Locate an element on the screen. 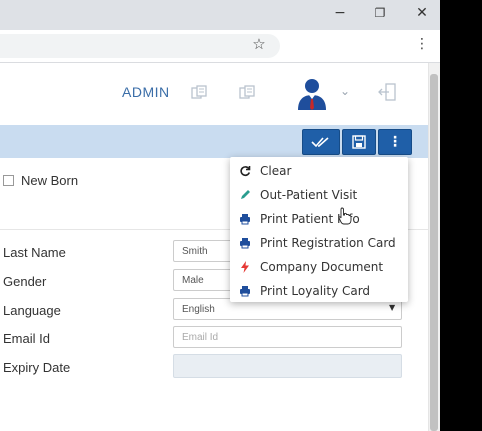 This screenshot has height=431, width=482. vertical-dots-icon: ⋮ is located at coordinates (395, 142).